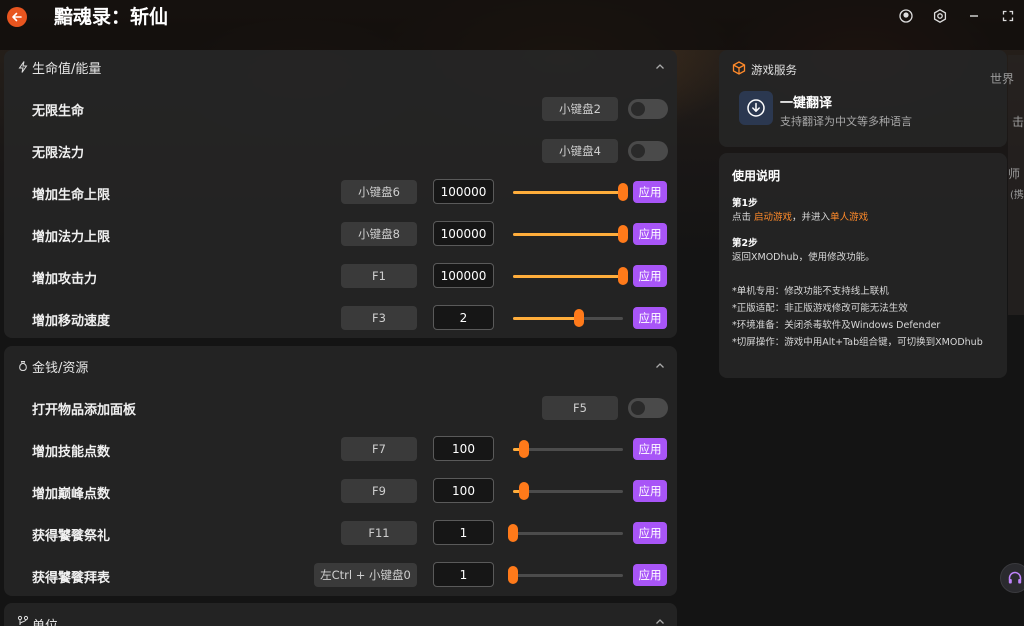 This screenshot has height=626, width=1024. I want to click on hotkey-button: F5, so click(580, 408).